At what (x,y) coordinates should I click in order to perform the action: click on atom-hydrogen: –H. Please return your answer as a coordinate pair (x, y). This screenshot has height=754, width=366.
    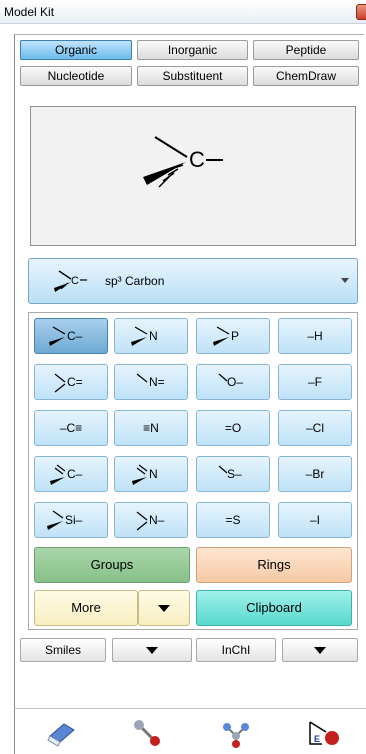
    Looking at the image, I should click on (315, 336).